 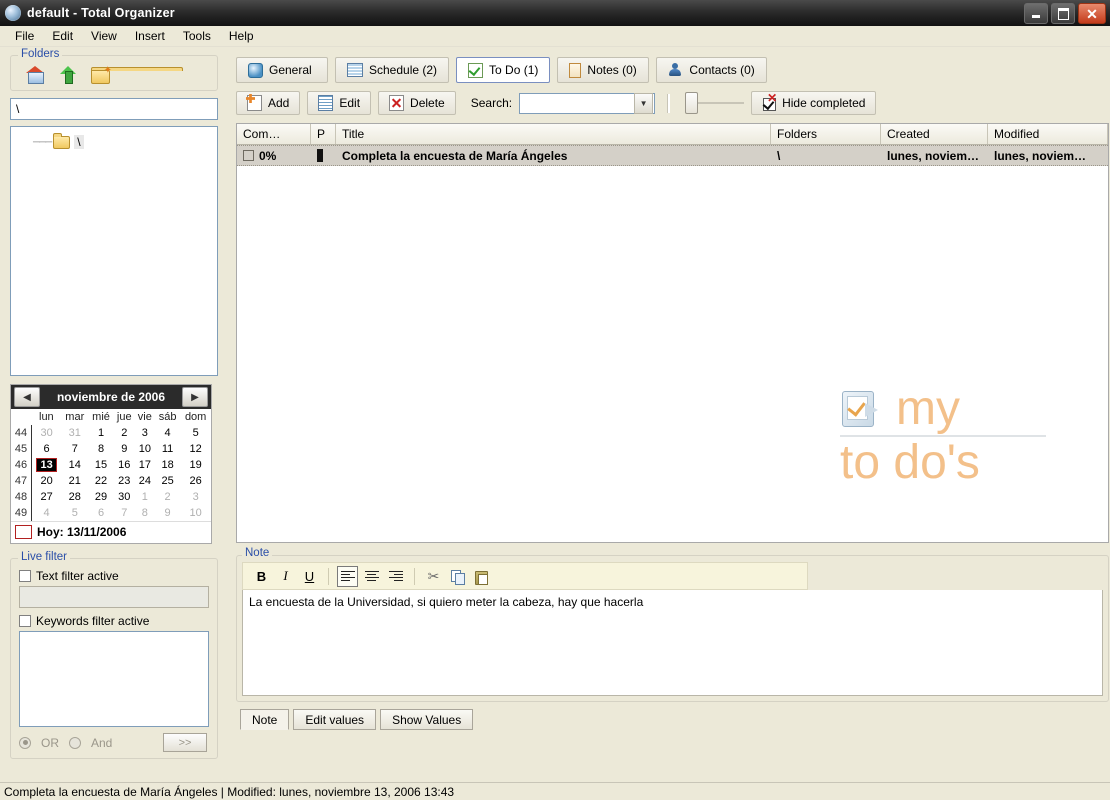 I want to click on folder-path-input: \, so click(x=114, y=109).